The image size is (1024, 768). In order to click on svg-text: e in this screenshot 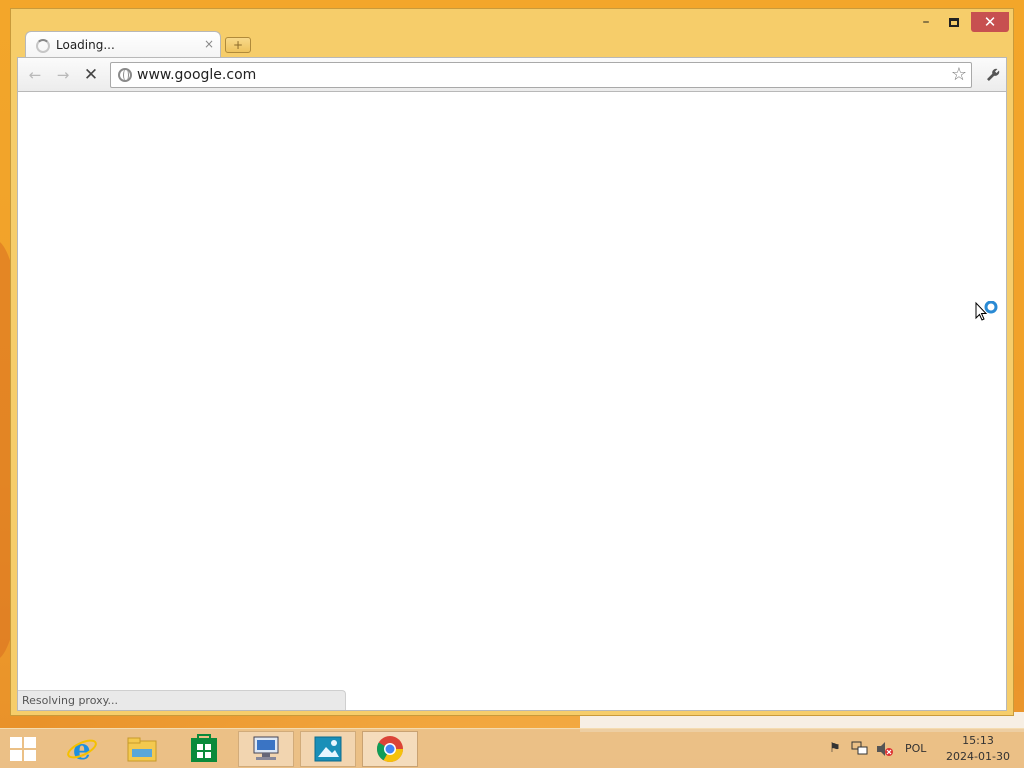, I will do `click(82, 749)`.